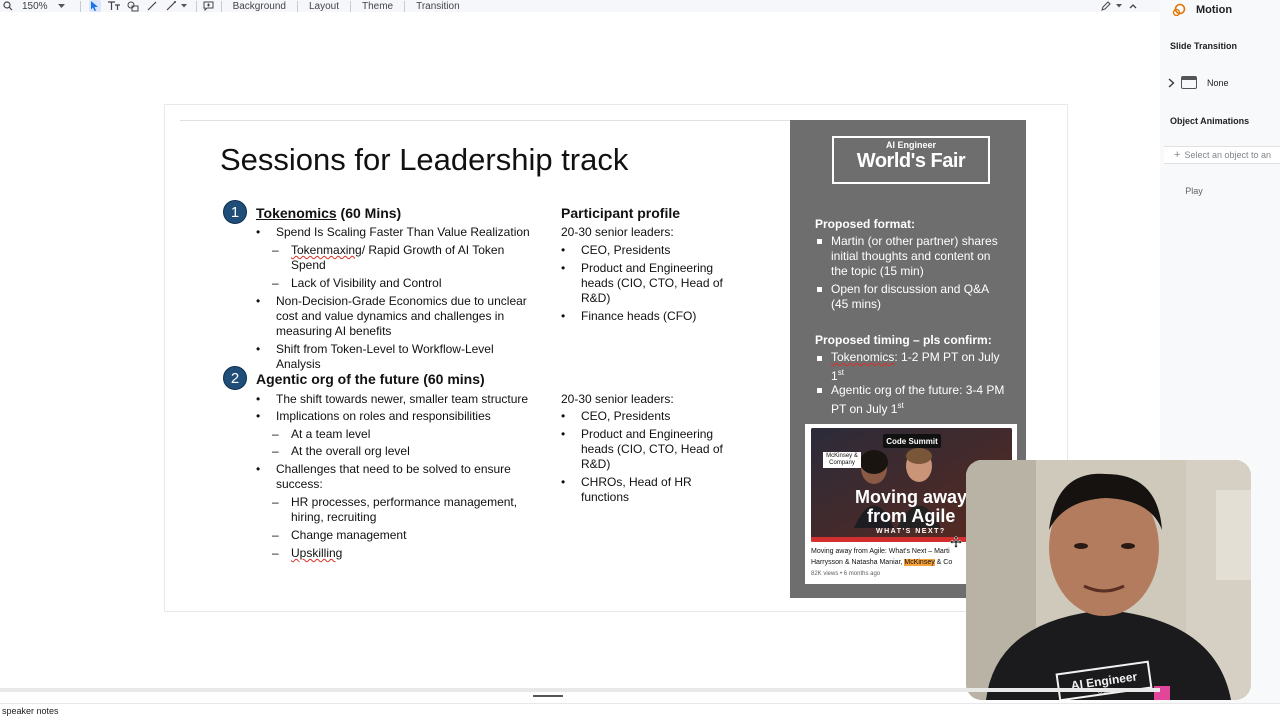 Image resolution: width=1280 pixels, height=720 pixels. I want to click on s1-sub-1-rest: / Rapid Growth of AI Token, so click(433, 250).